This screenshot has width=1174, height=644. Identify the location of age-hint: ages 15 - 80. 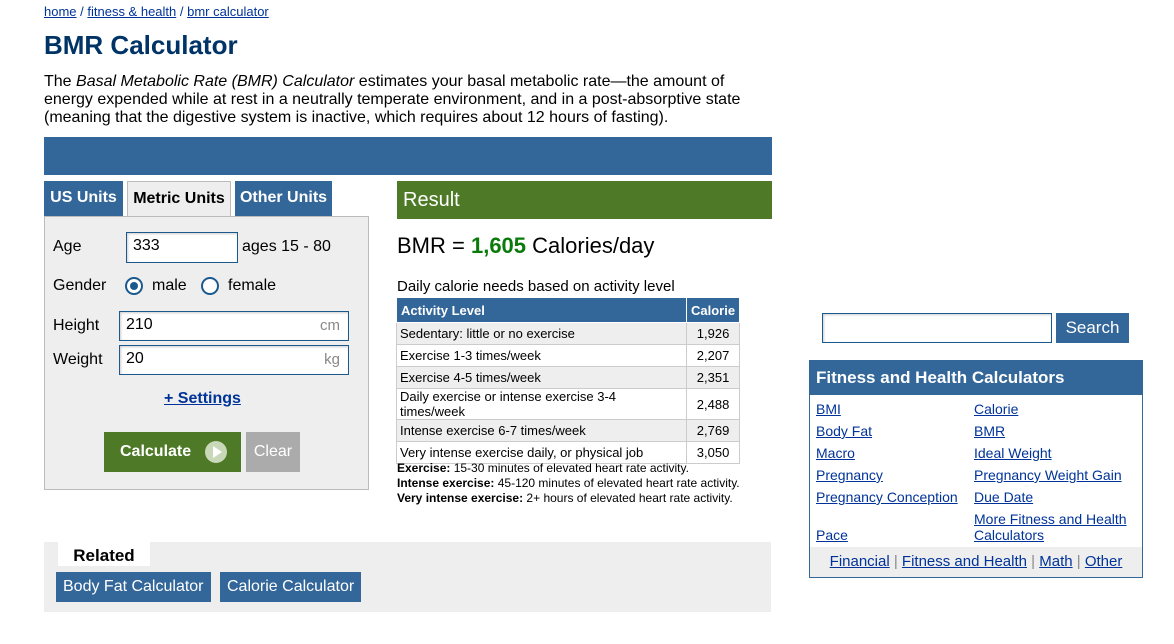
(286, 246).